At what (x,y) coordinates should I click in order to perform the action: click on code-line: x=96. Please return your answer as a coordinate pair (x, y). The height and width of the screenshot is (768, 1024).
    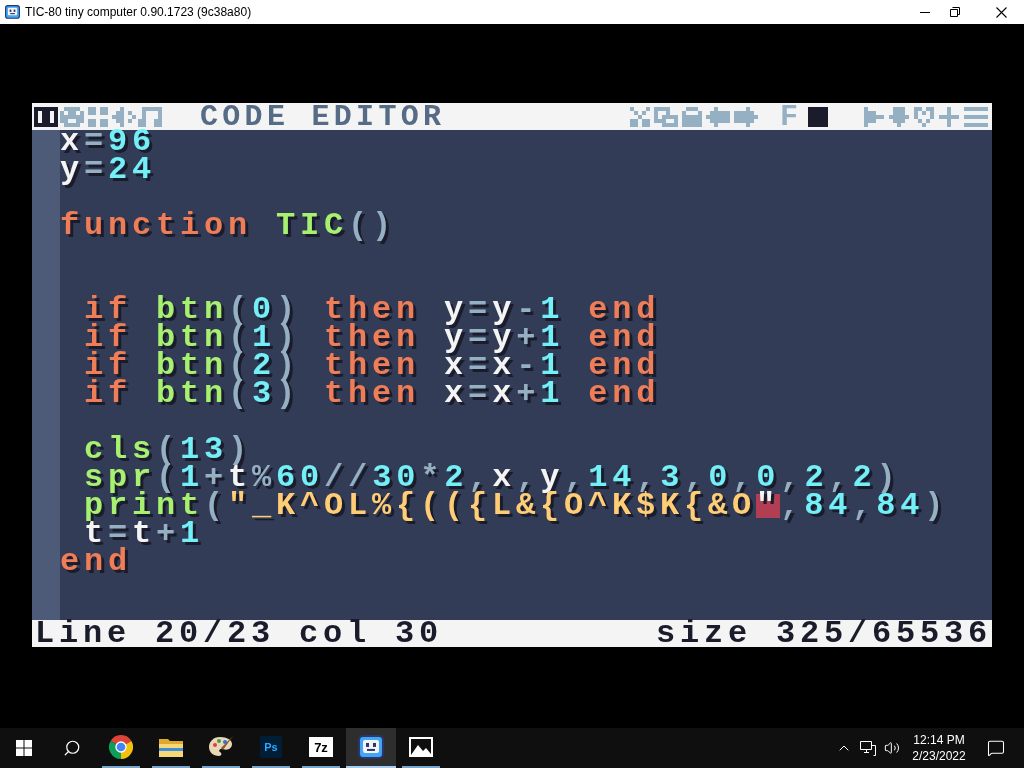
    Looking at the image, I should click on (108, 142).